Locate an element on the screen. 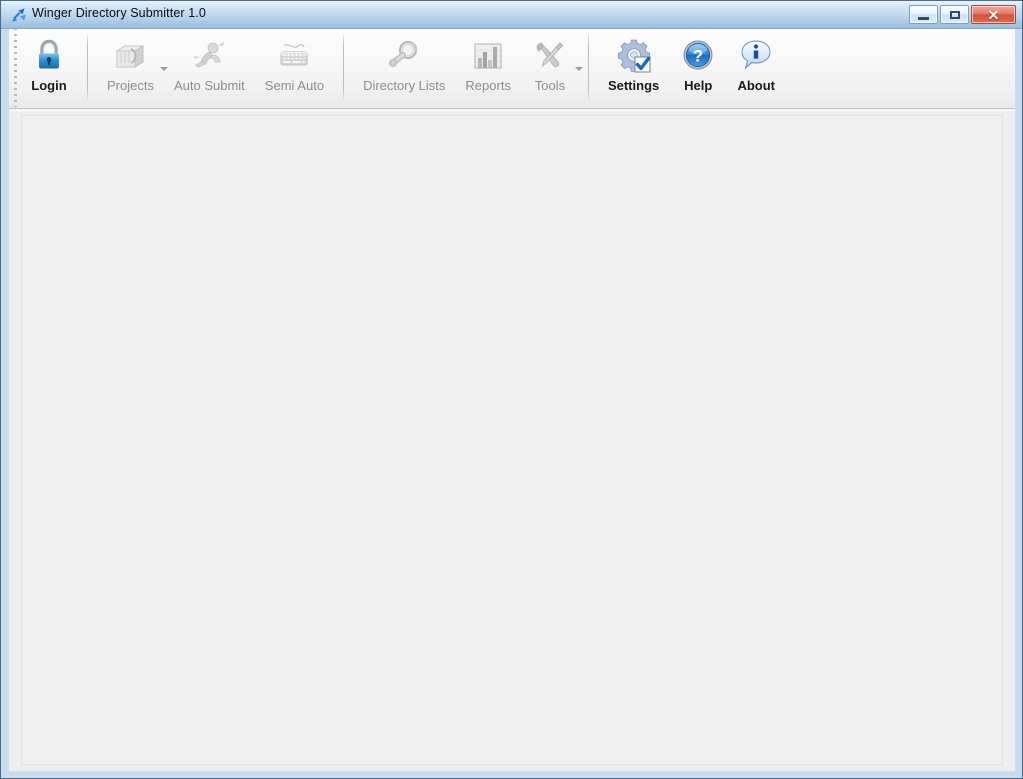 The height and width of the screenshot is (779, 1023). card-file-icon is located at coordinates (130, 55).